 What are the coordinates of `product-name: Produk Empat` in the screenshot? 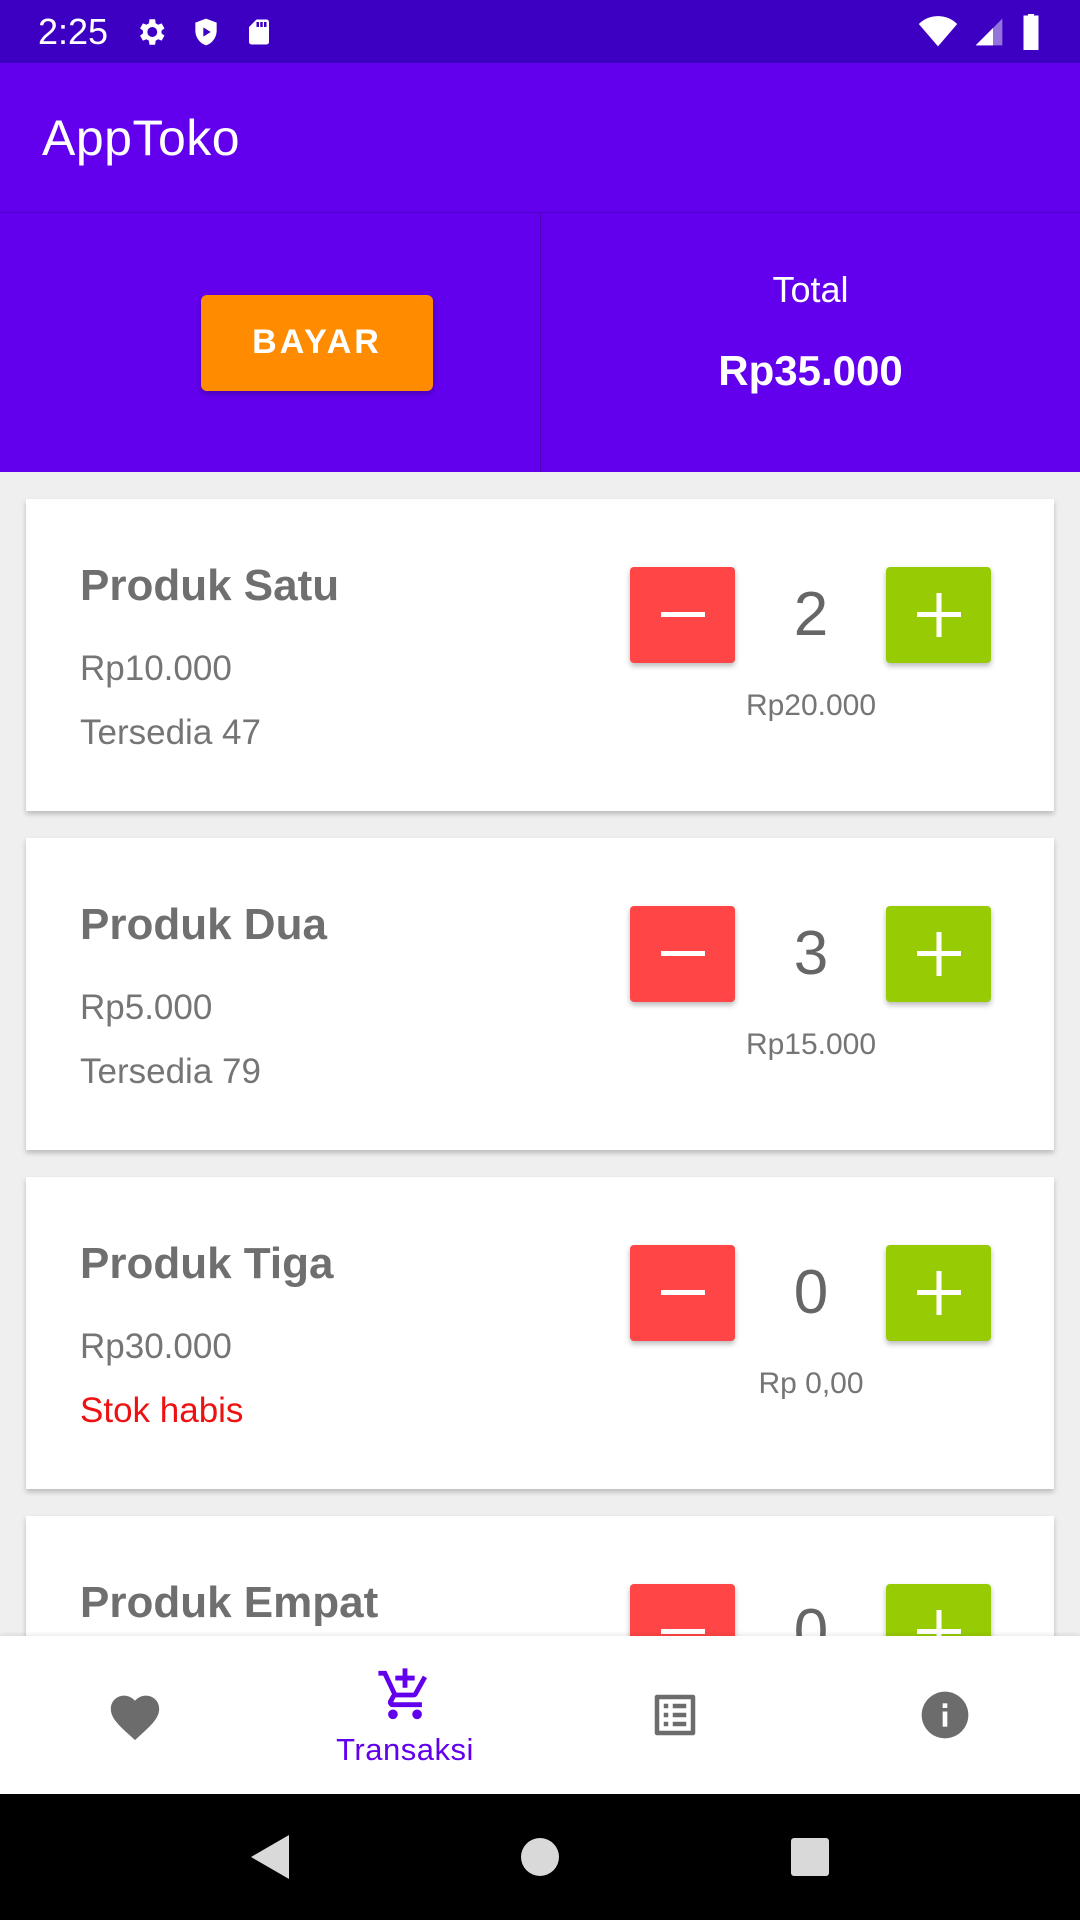 It's located at (229, 1602).